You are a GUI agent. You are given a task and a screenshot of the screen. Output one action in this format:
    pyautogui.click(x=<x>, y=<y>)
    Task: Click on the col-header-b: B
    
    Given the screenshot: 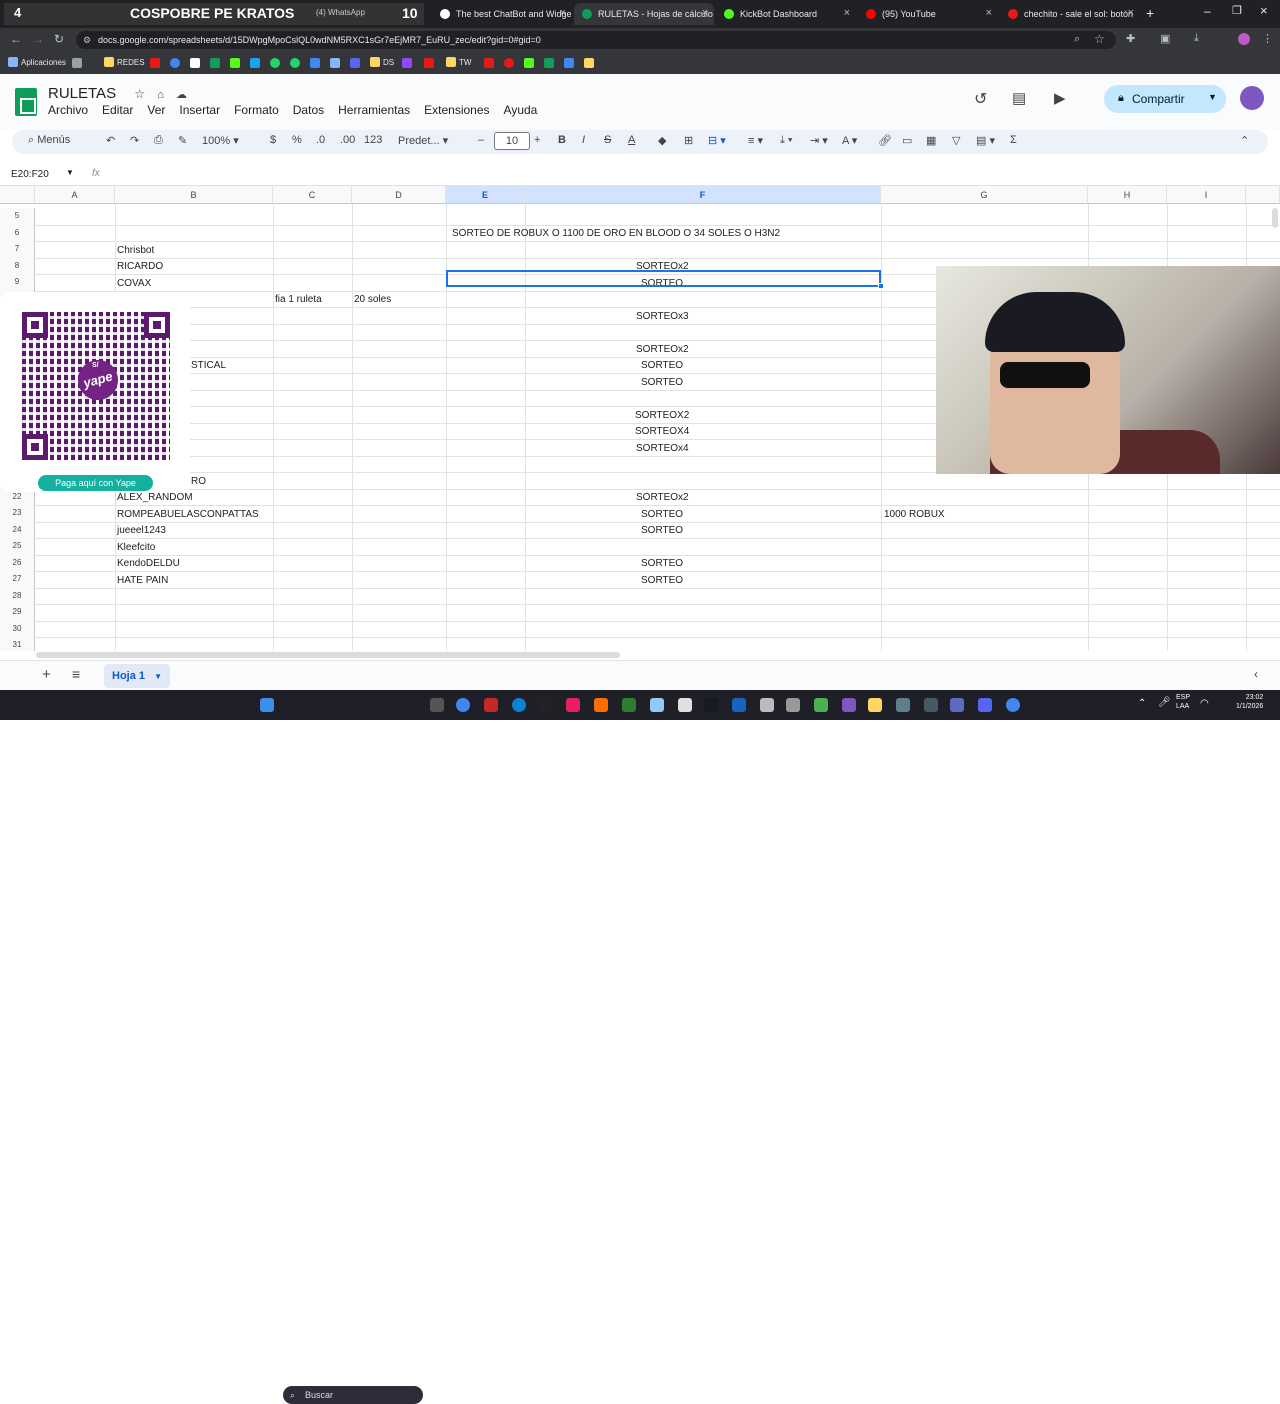 What is the action you would take?
    pyautogui.click(x=194, y=195)
    